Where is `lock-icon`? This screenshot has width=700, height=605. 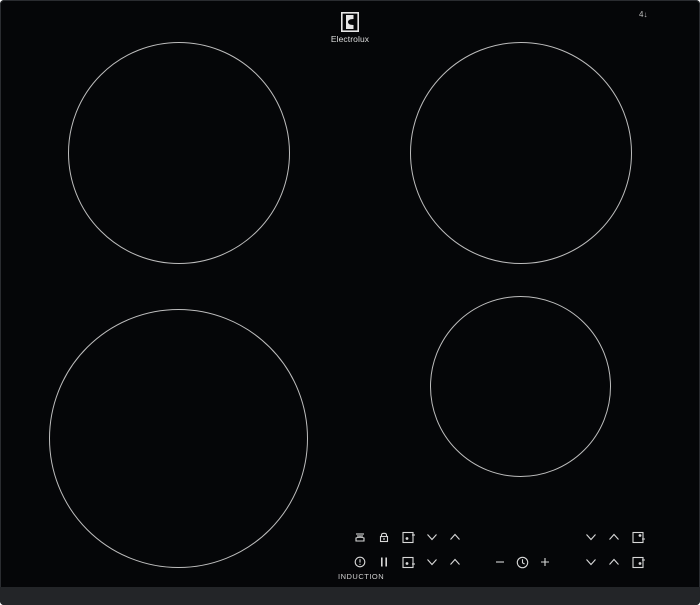
lock-icon is located at coordinates (384, 537).